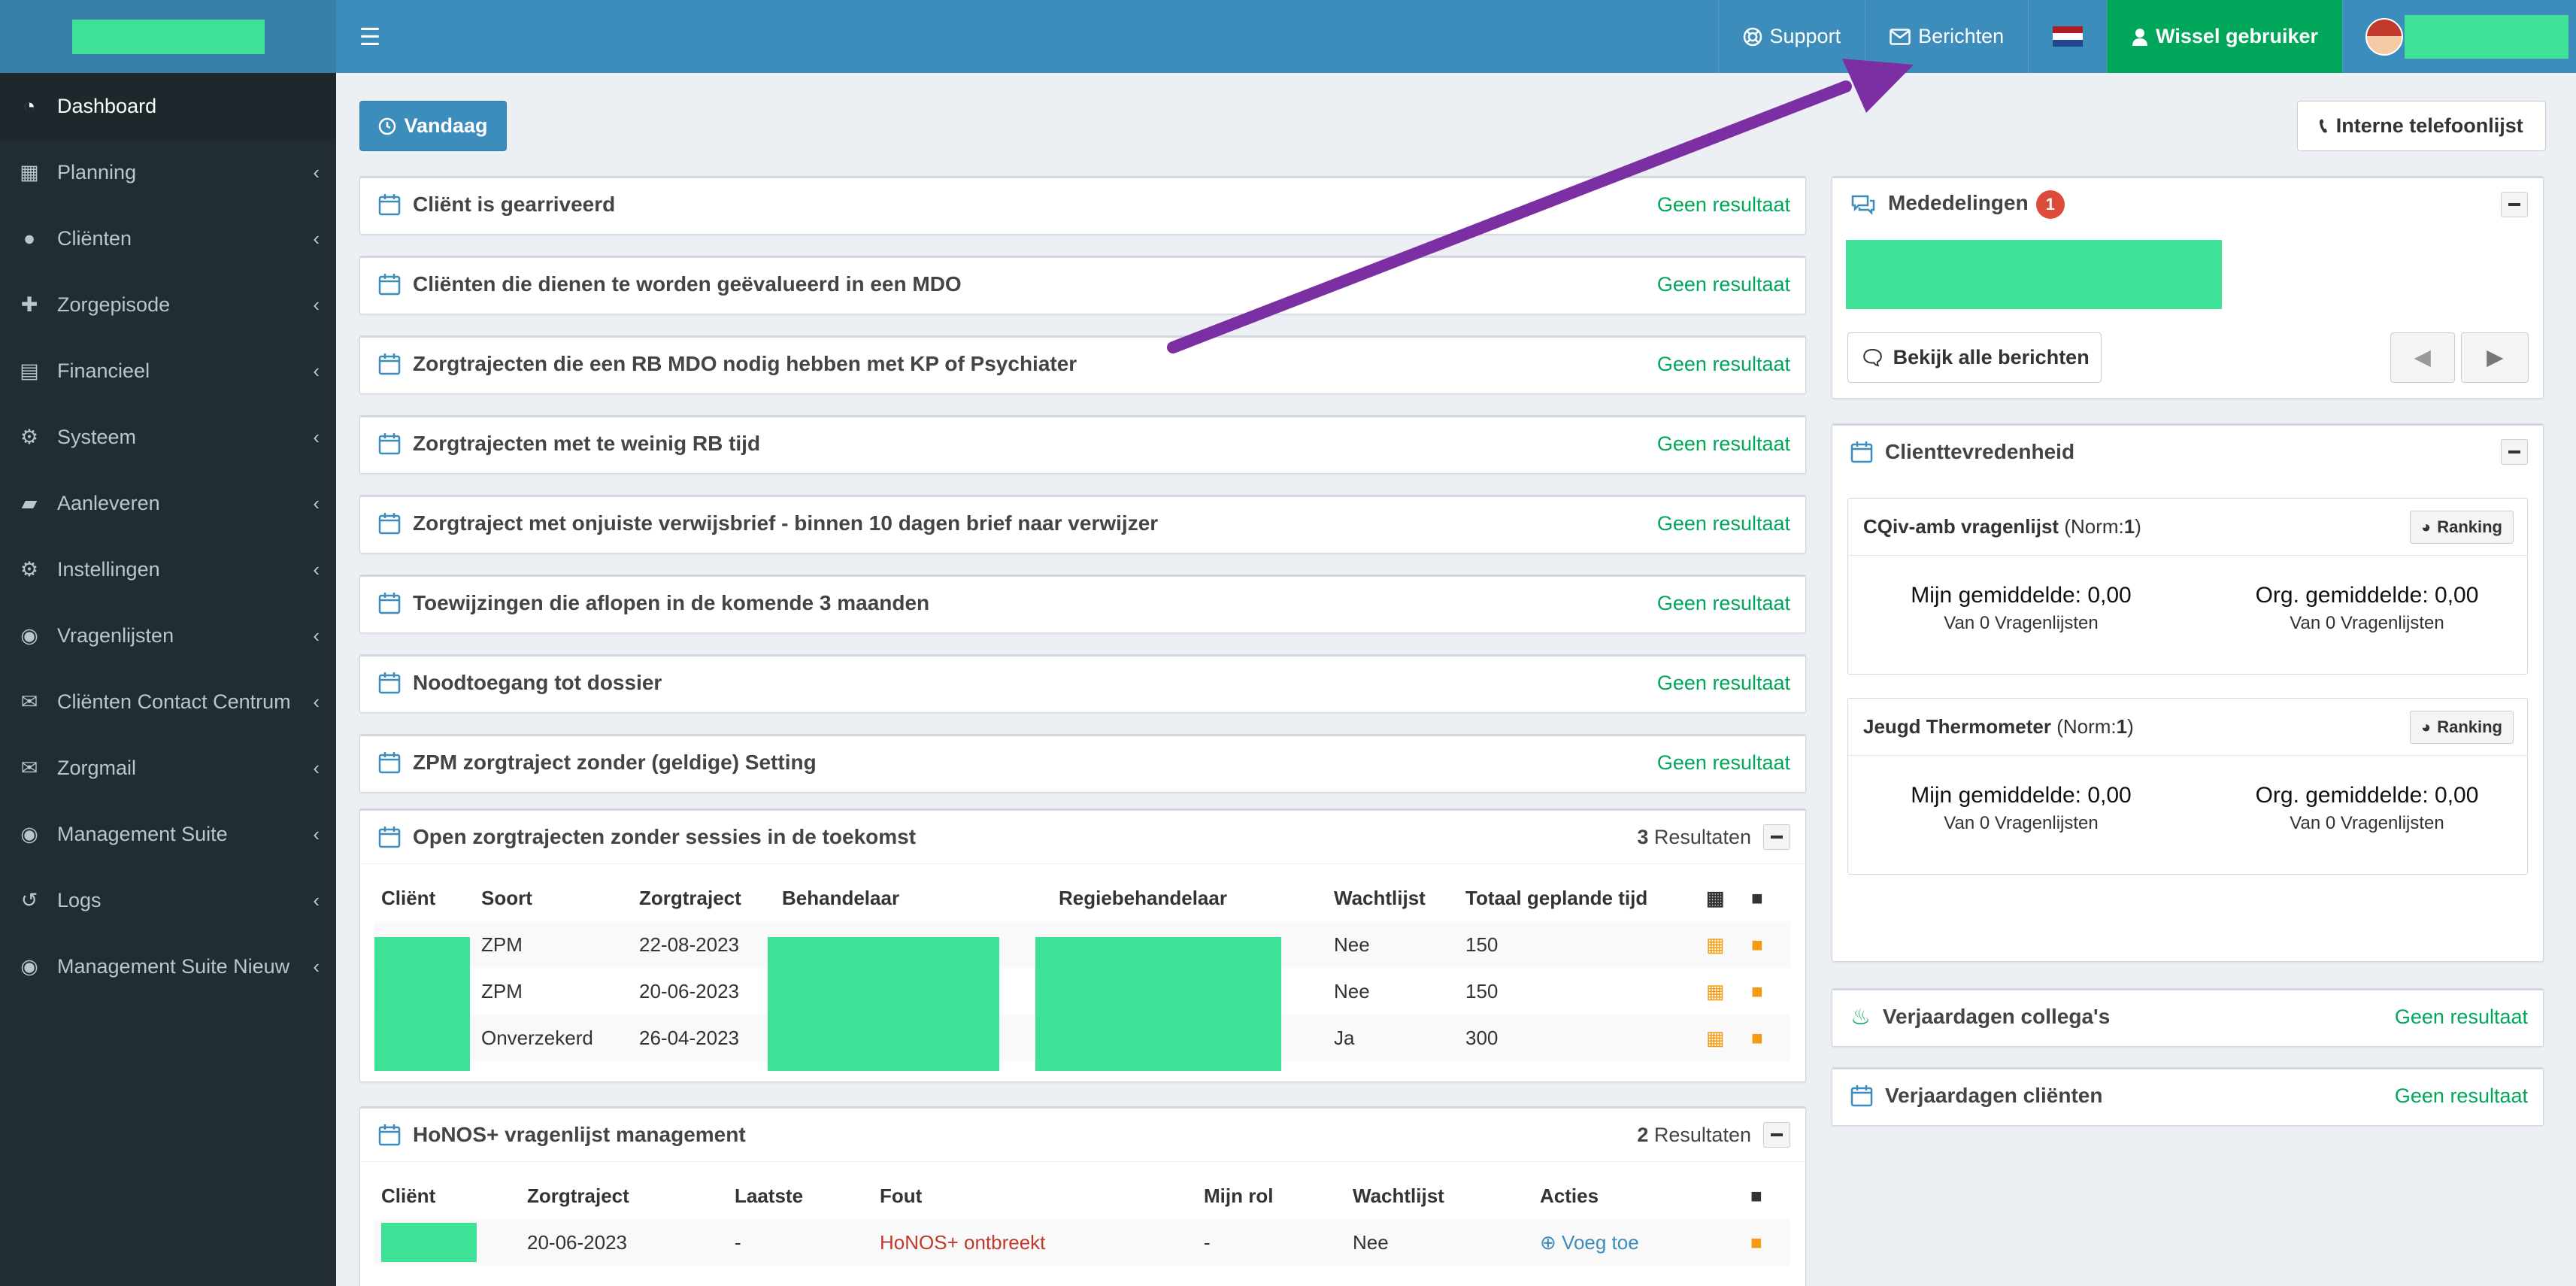  I want to click on sidebar-item-vragenlijsten: ◉ Vragenlijsten ‹, so click(168, 635).